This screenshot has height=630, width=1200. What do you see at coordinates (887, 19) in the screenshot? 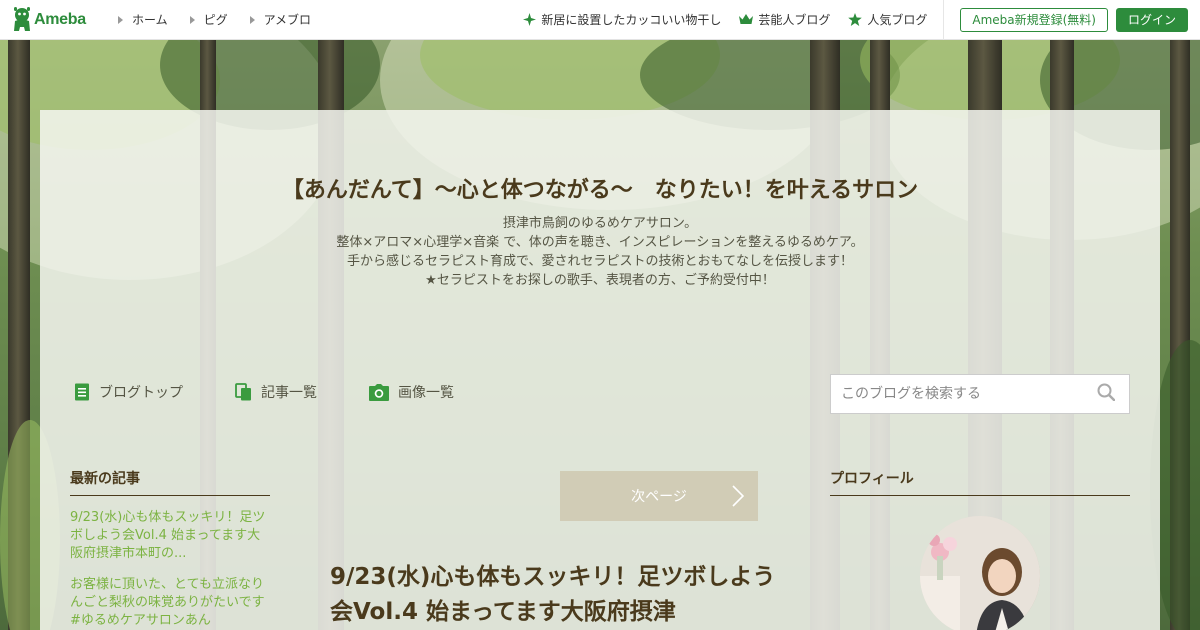
I see `nav-popular-blog-link: 人気ブログ` at bounding box center [887, 19].